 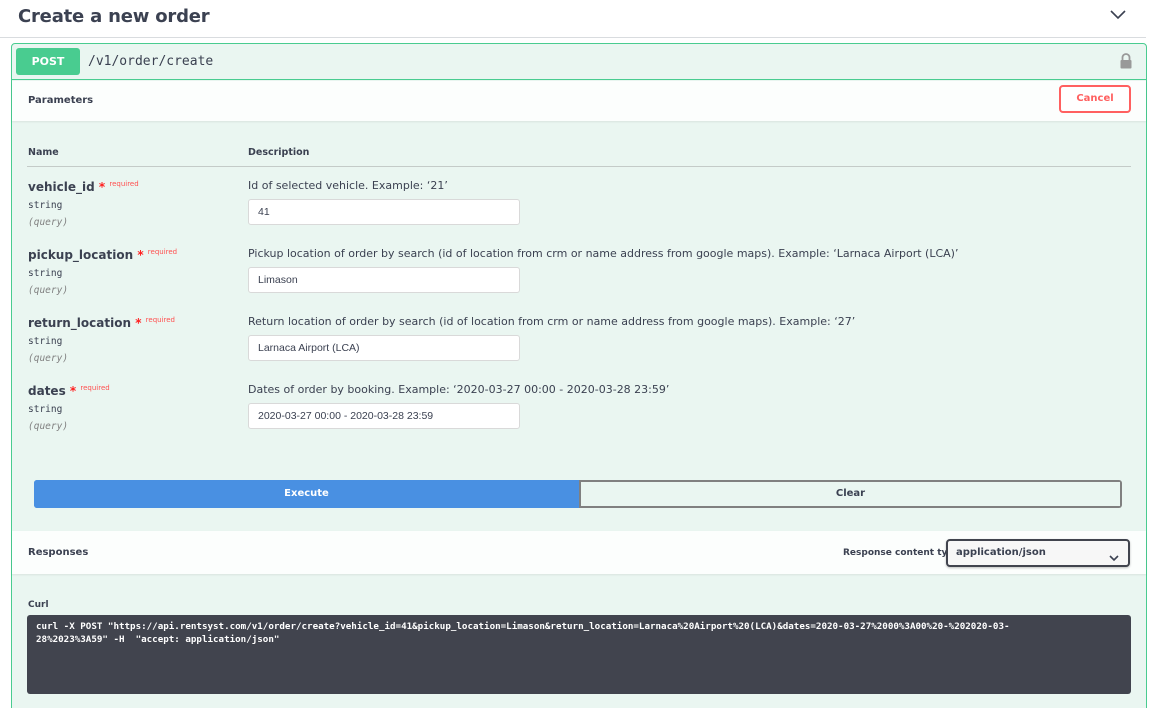 What do you see at coordinates (48, 61) in the screenshot?
I see `method-badge: POST` at bounding box center [48, 61].